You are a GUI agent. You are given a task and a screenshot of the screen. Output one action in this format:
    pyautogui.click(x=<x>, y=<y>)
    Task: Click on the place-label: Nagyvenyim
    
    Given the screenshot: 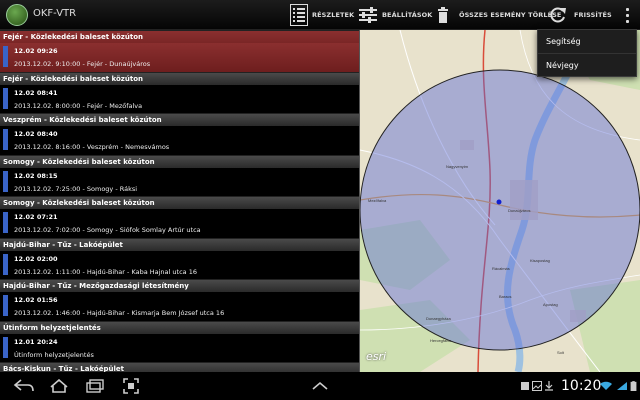 What is the action you would take?
    pyautogui.click(x=457, y=166)
    